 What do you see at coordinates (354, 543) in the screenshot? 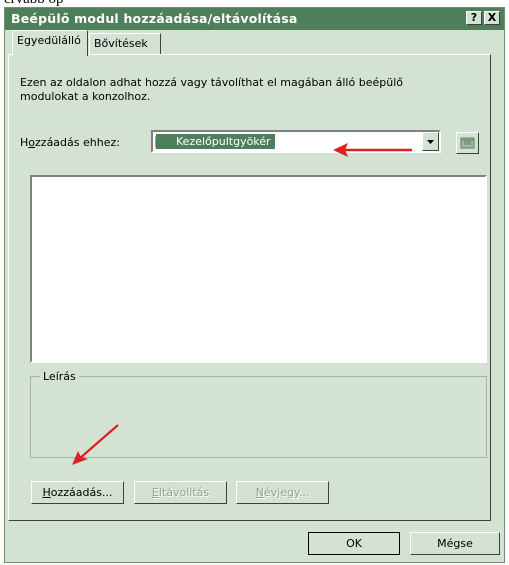
I see `ok-button: OK` at bounding box center [354, 543].